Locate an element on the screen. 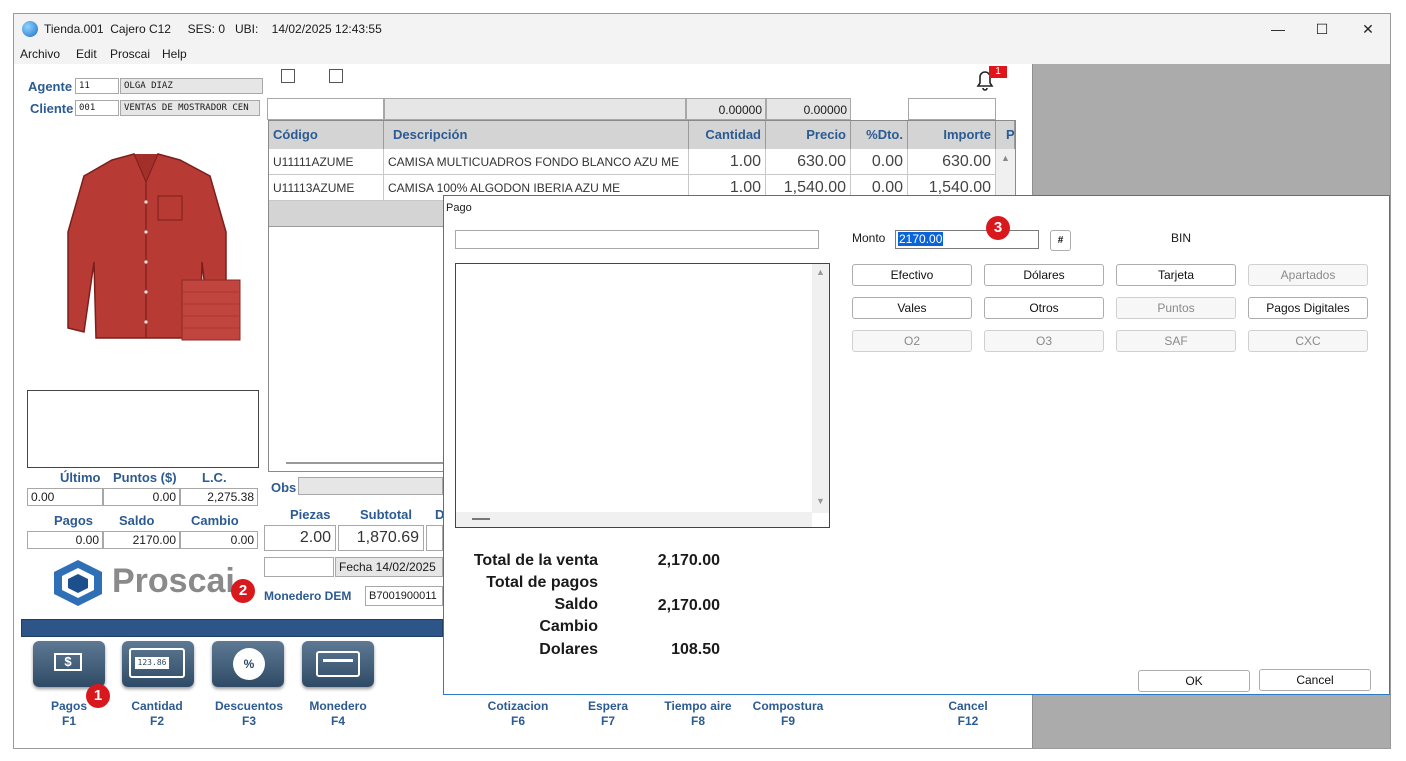 Image resolution: width=1406 pixels, height=761 pixels. o3-button: O3 is located at coordinates (1044, 341).